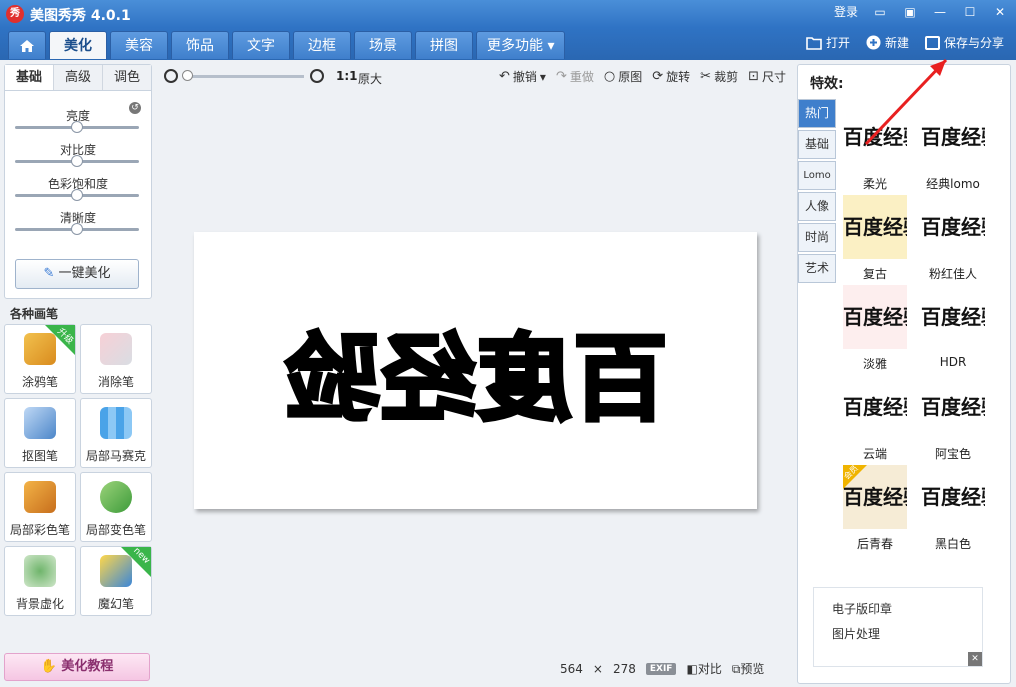 The height and width of the screenshot is (687, 1016). I want to click on tab-scene: 场景, so click(383, 45).